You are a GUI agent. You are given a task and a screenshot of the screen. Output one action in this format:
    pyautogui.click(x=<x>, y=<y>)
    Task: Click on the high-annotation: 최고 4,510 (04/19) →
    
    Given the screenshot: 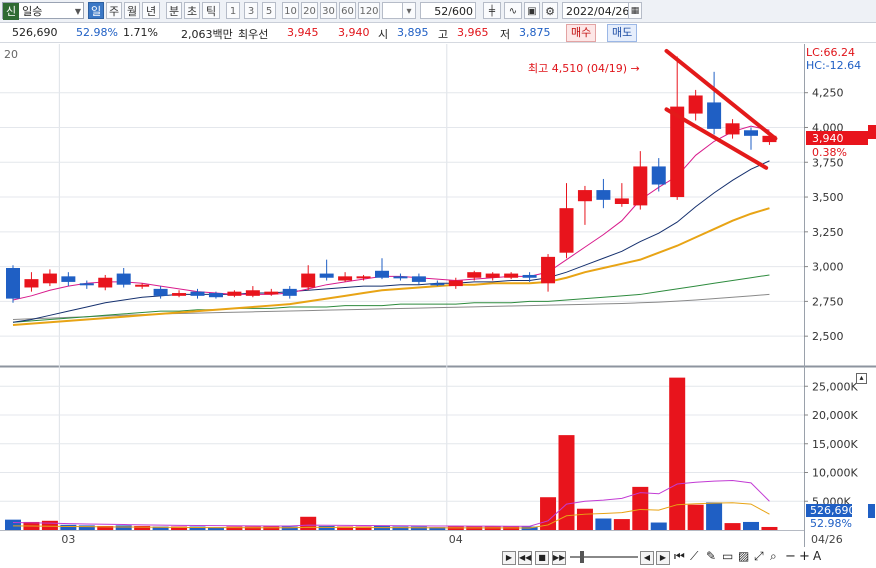 What is the action you would take?
    pyautogui.click(x=584, y=68)
    